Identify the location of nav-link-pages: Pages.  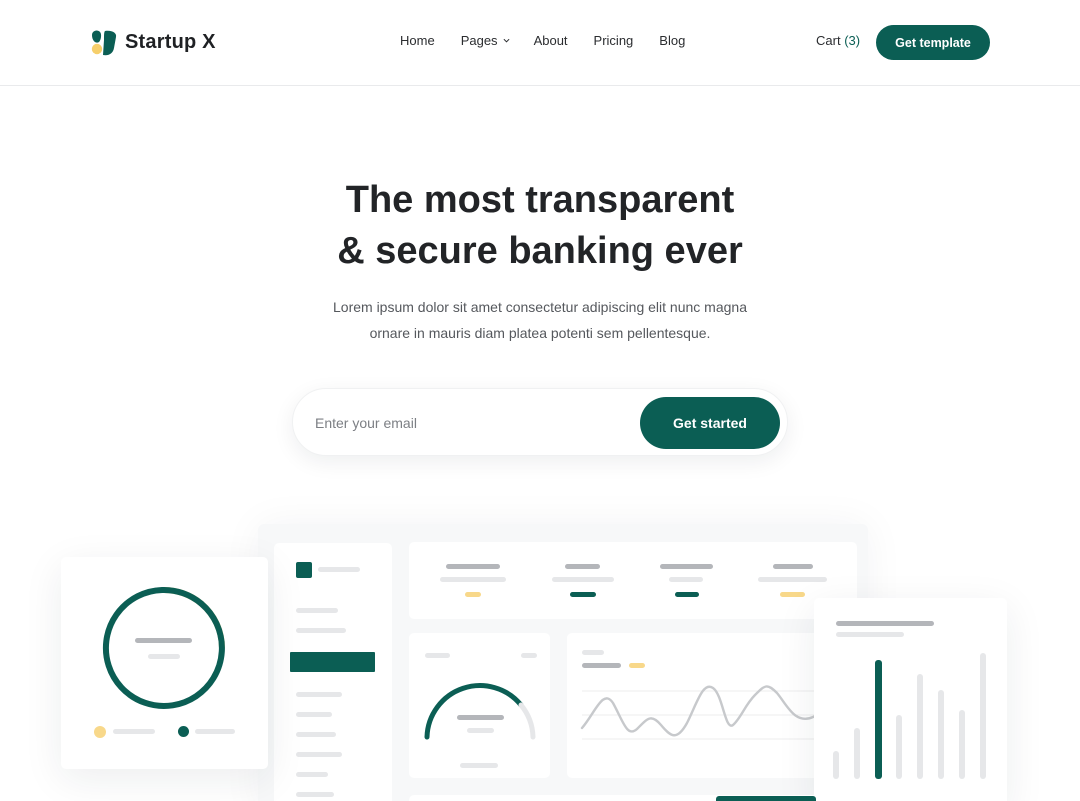
(485, 40).